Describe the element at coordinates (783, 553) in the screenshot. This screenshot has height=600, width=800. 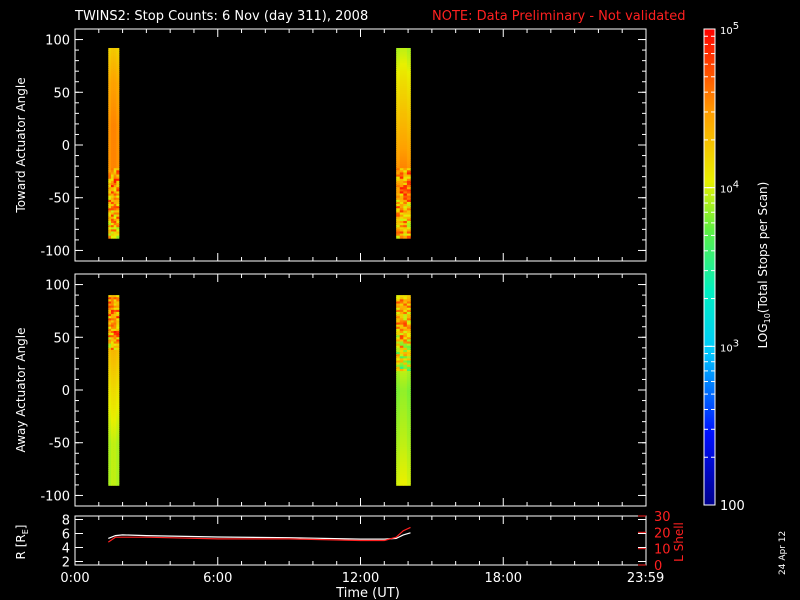
I see `date-stamp: 24 Apr 12` at that location.